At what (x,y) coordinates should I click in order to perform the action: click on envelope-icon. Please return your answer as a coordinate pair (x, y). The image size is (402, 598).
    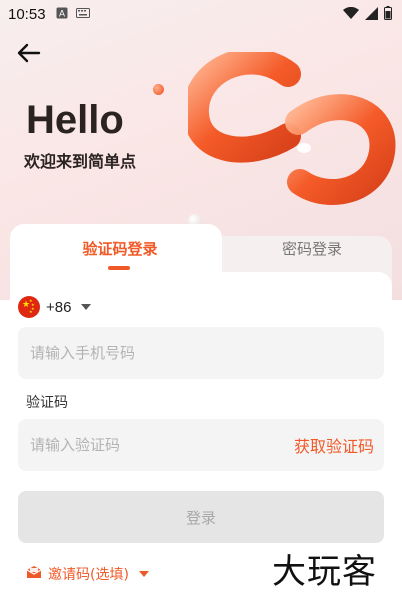
    Looking at the image, I should click on (34, 574).